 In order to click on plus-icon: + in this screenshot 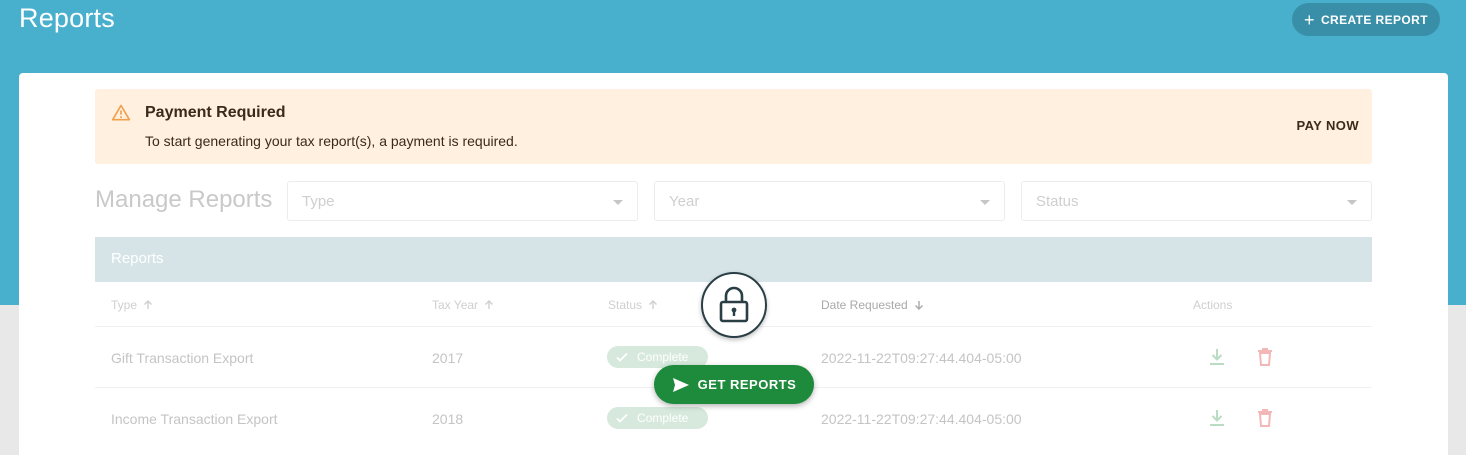, I will do `click(1309, 19)`.